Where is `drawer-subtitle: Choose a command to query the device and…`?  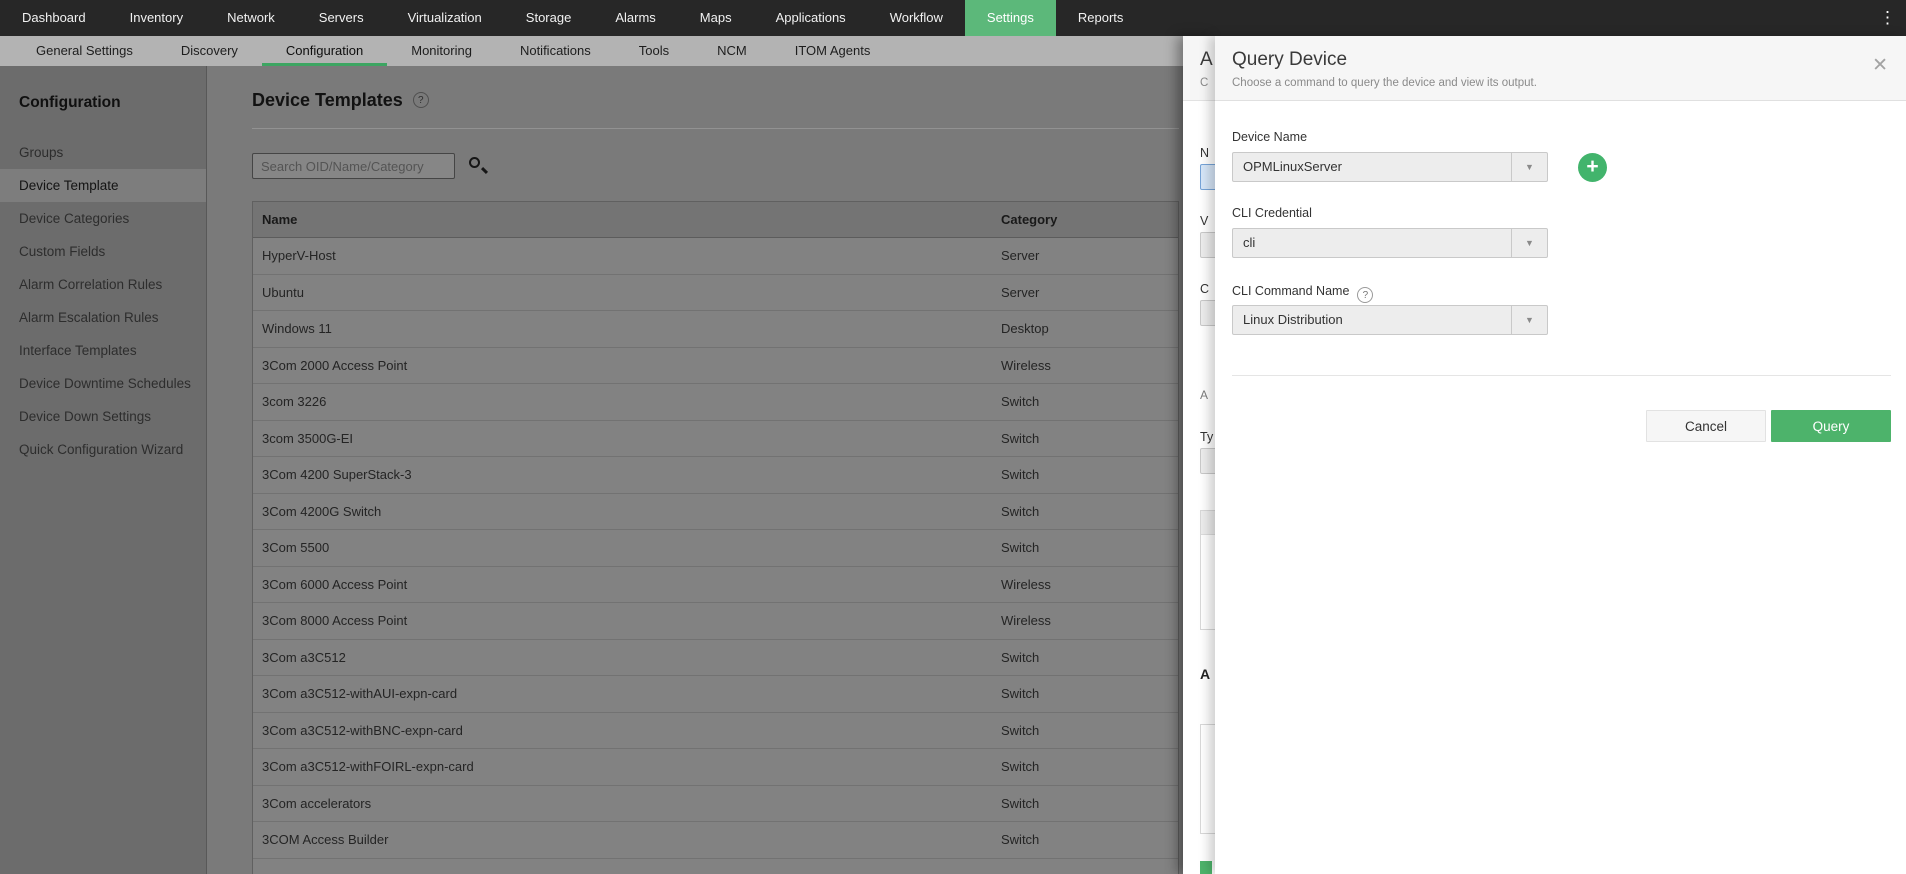
drawer-subtitle: Choose a command to query the device and… is located at coordinates (1384, 83).